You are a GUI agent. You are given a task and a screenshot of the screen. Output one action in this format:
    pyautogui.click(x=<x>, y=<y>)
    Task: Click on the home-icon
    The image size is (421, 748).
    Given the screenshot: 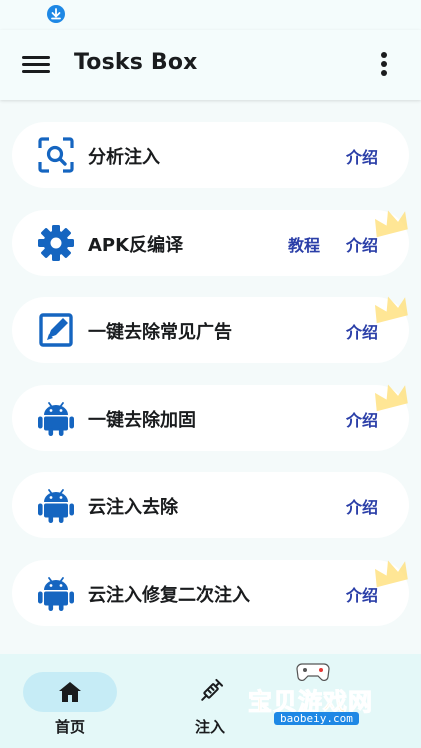 What is the action you would take?
    pyautogui.click(x=70, y=692)
    